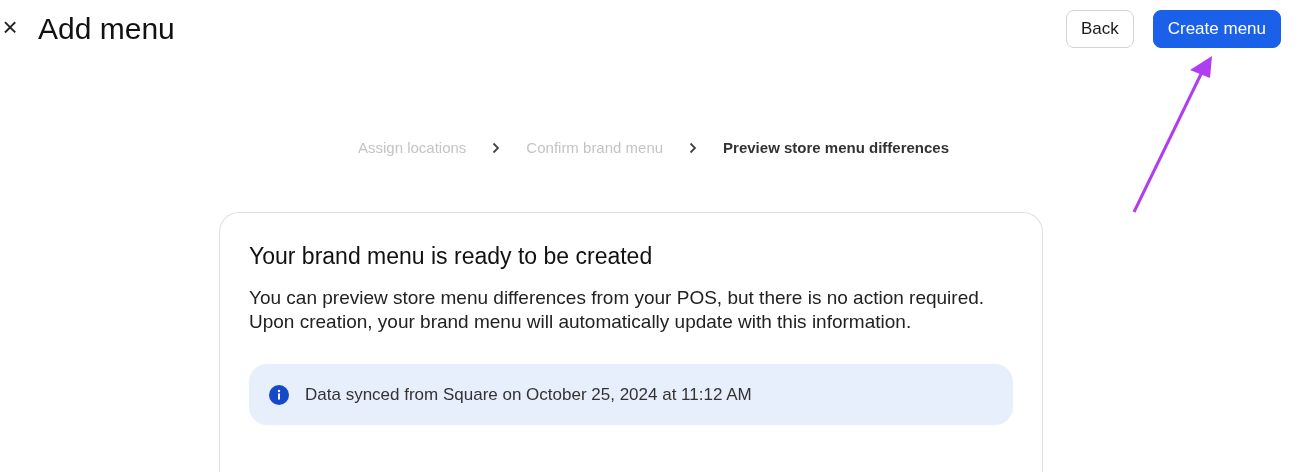 This screenshot has width=1305, height=472. Describe the element at coordinates (107, 28) in the screenshot. I see `page-title: Add menu` at that location.